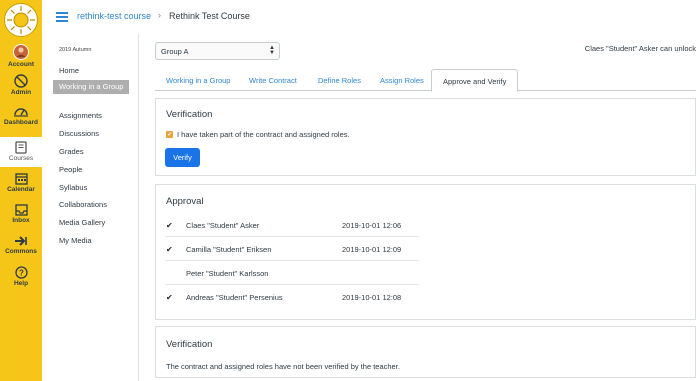  Describe the element at coordinates (91, 134) in the screenshot. I see `course-nav-discussions: Discussions` at that location.